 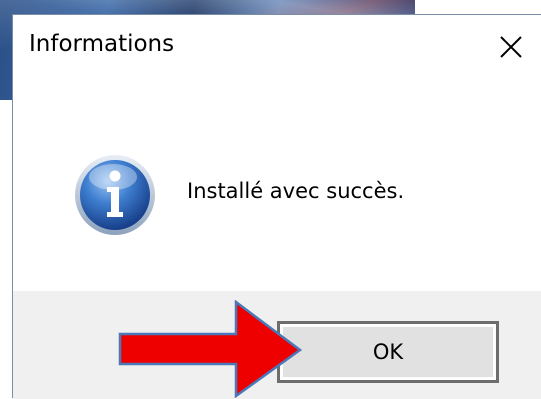 I want to click on info-icon, so click(x=115, y=195).